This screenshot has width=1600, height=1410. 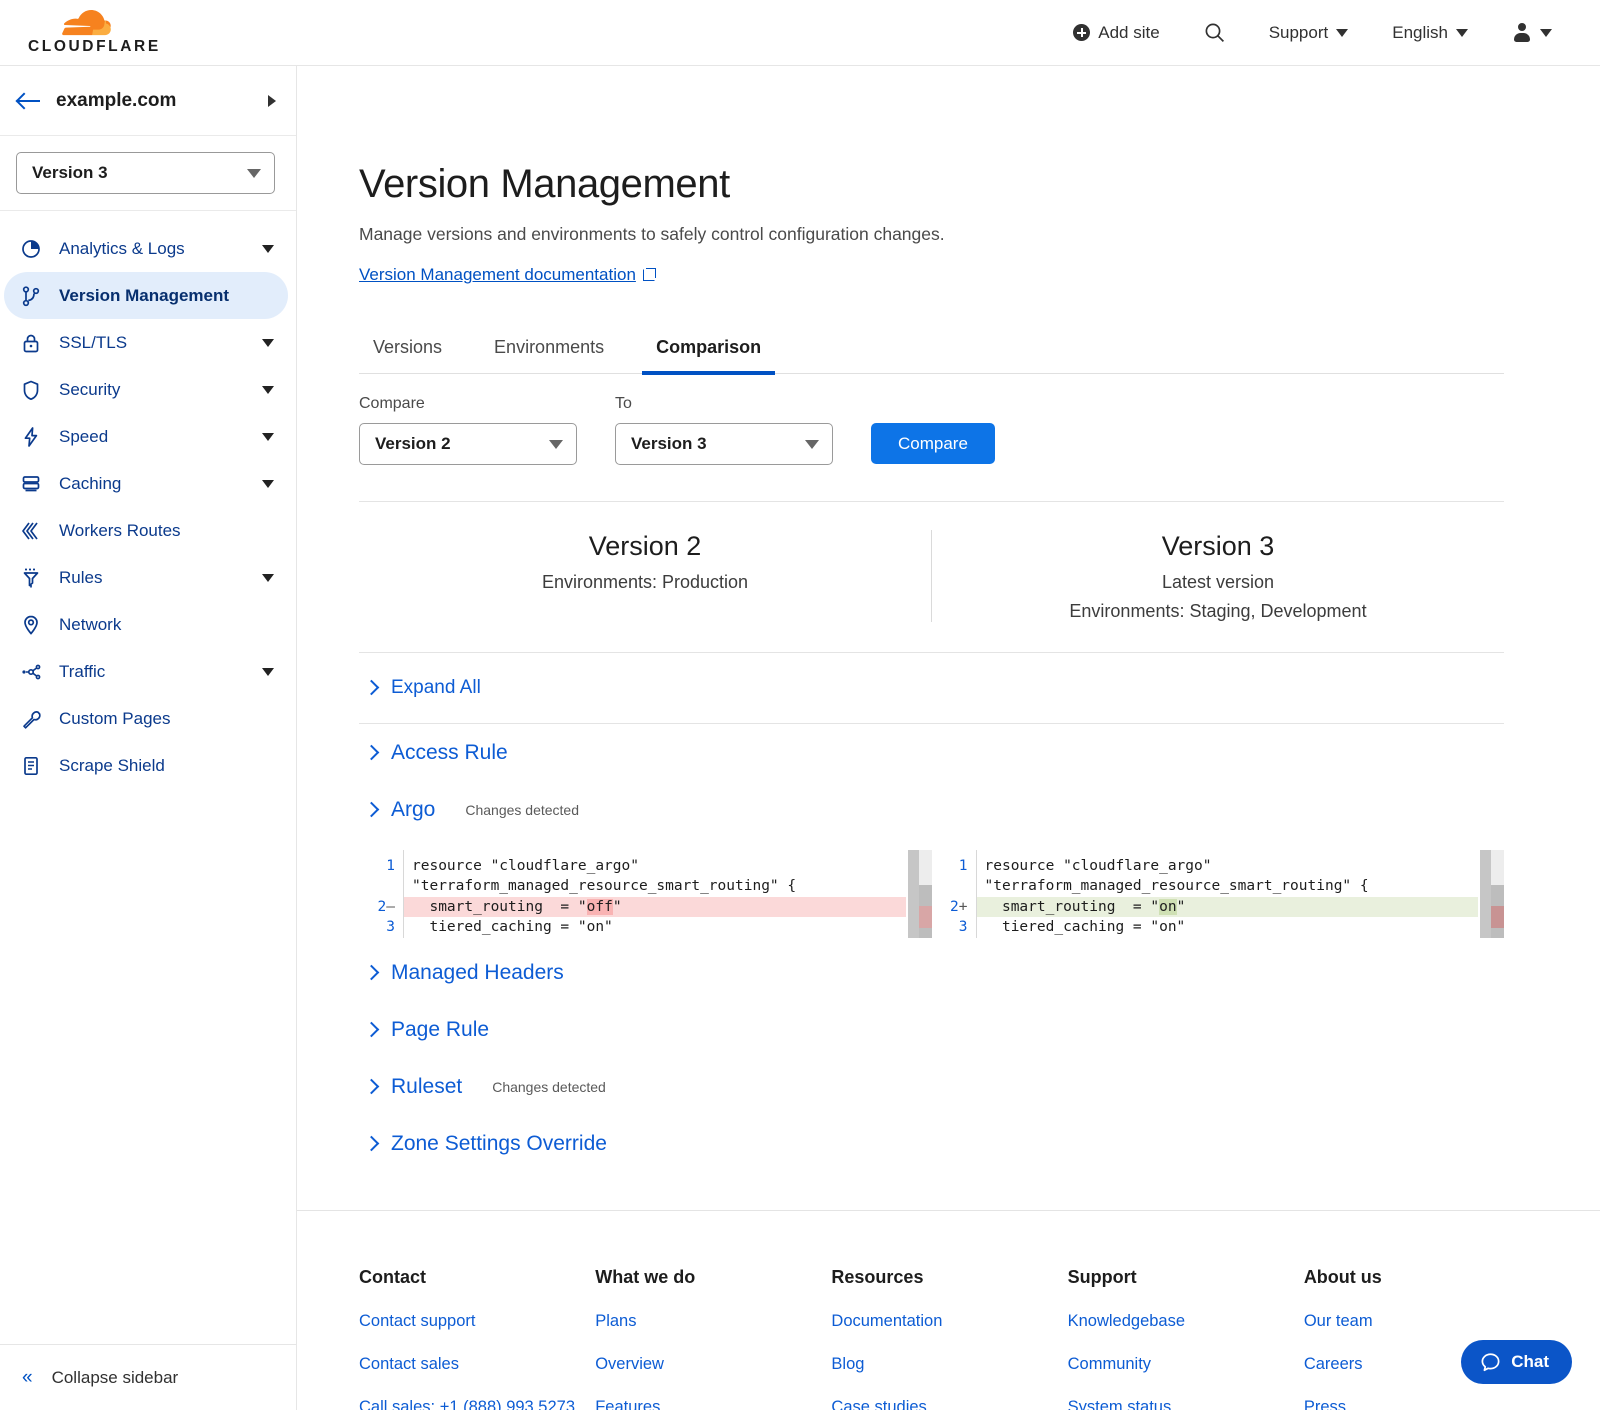 I want to click on version-right-title: Version 3, so click(x=1218, y=546).